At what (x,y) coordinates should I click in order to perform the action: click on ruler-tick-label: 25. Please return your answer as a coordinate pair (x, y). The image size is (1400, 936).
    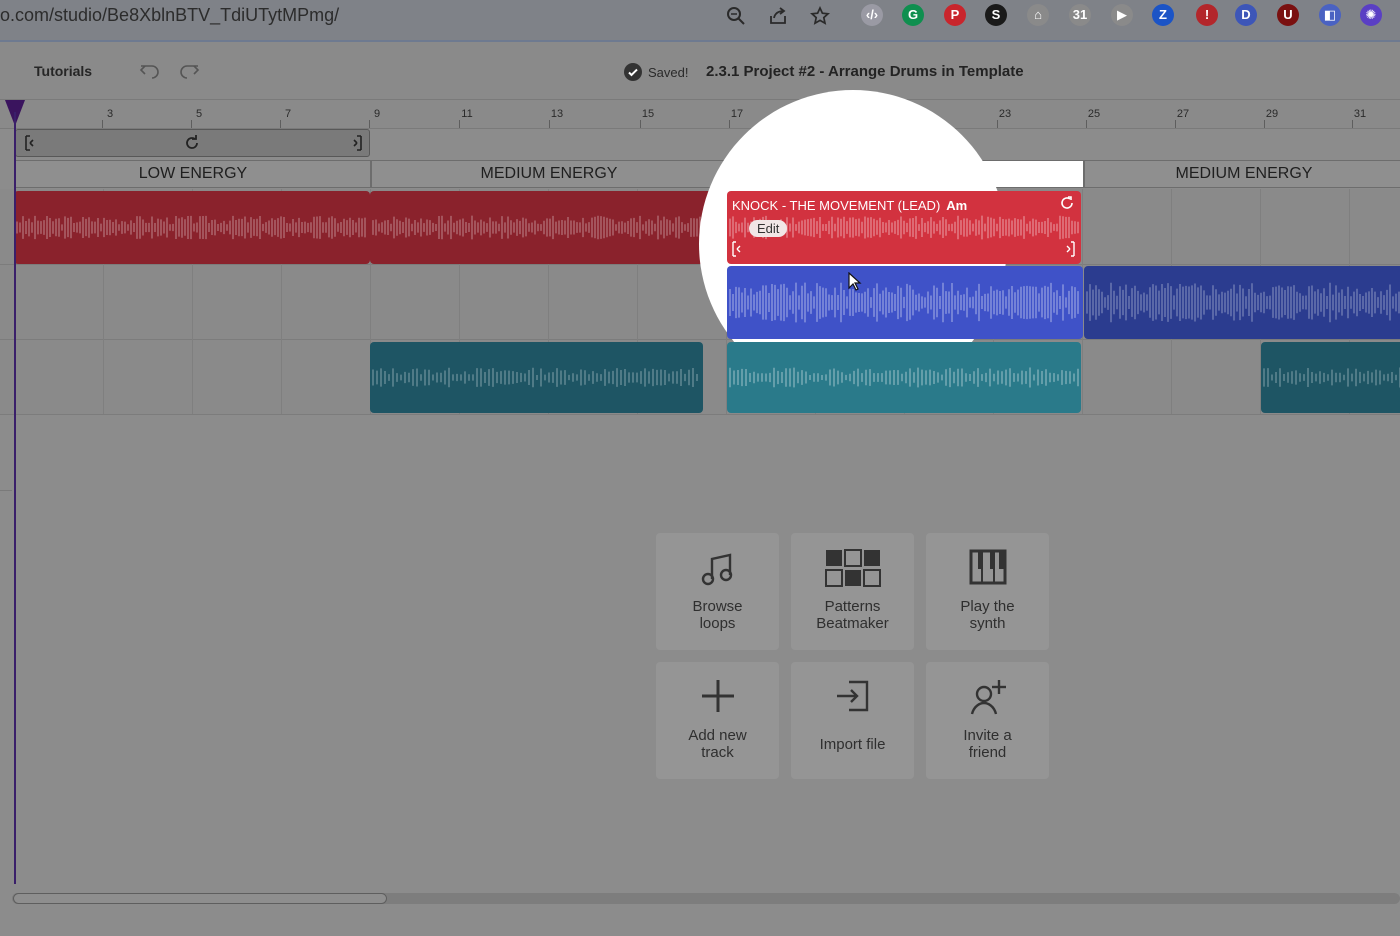
    Looking at the image, I should click on (1094, 114).